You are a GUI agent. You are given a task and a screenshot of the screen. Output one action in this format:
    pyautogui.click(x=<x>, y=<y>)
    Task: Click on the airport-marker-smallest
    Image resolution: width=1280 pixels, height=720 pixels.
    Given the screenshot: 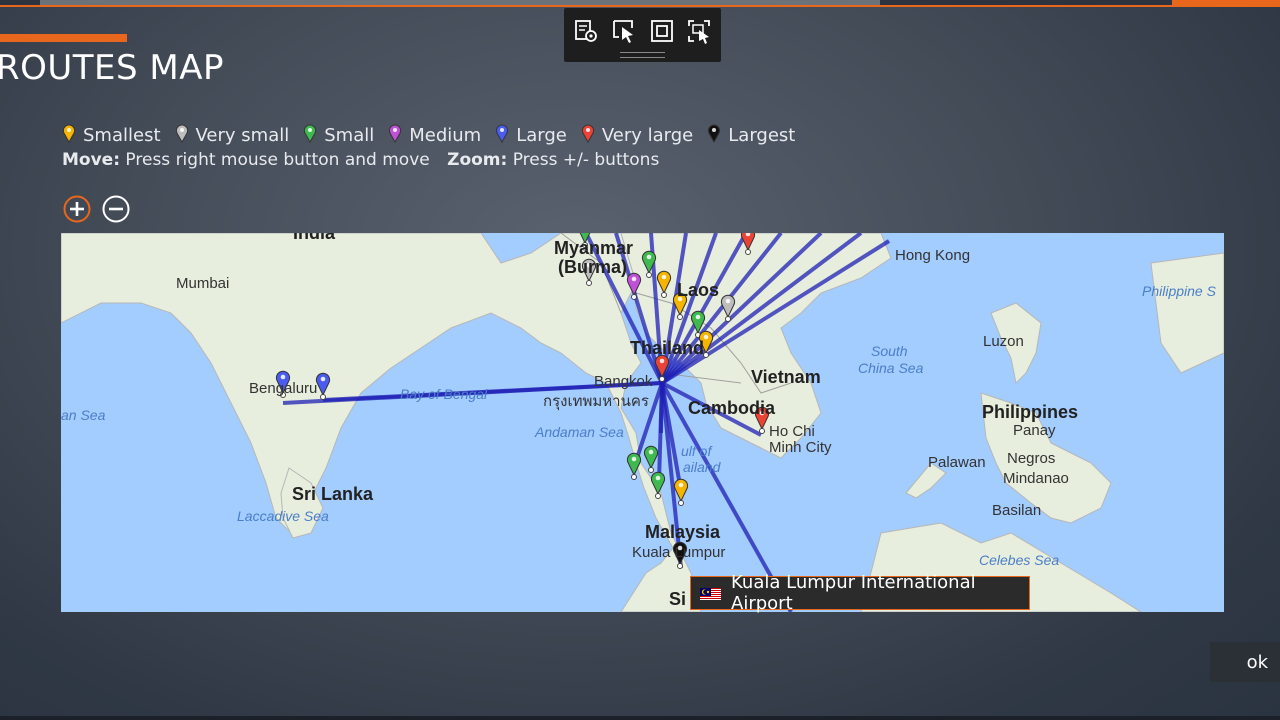 What is the action you would take?
    pyautogui.click(x=681, y=492)
    